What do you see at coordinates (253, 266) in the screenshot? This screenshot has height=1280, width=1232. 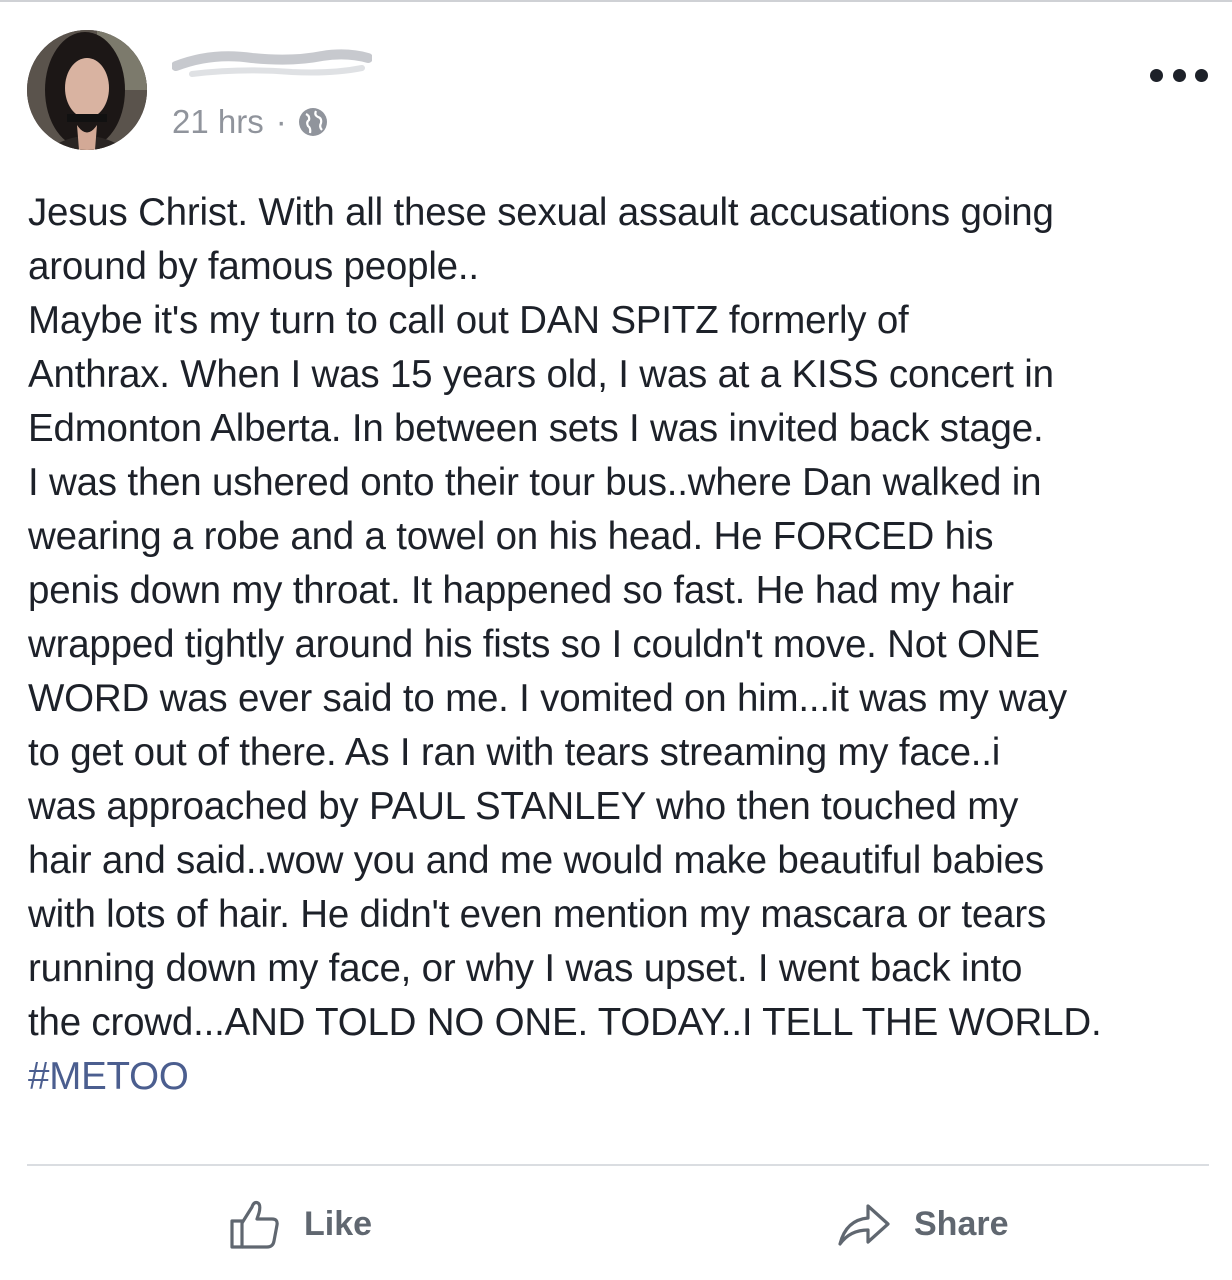 I see `post-text-line: around by famous people..` at bounding box center [253, 266].